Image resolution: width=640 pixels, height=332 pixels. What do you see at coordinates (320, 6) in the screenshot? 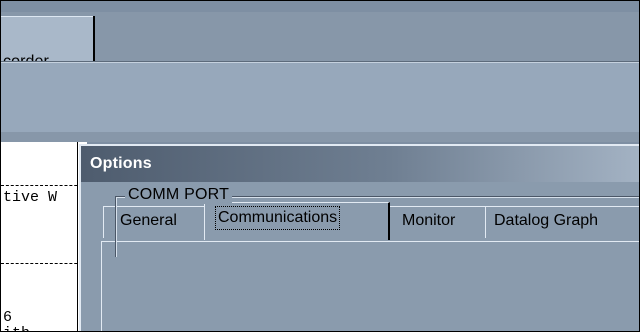
I see `window-top-strip` at bounding box center [320, 6].